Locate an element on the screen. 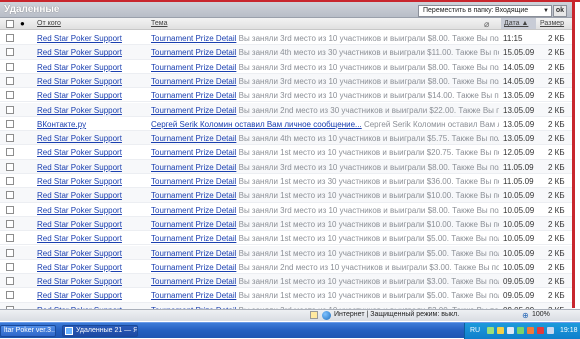 This screenshot has width=580, height=339. language-indicator: RU is located at coordinates (475, 330).